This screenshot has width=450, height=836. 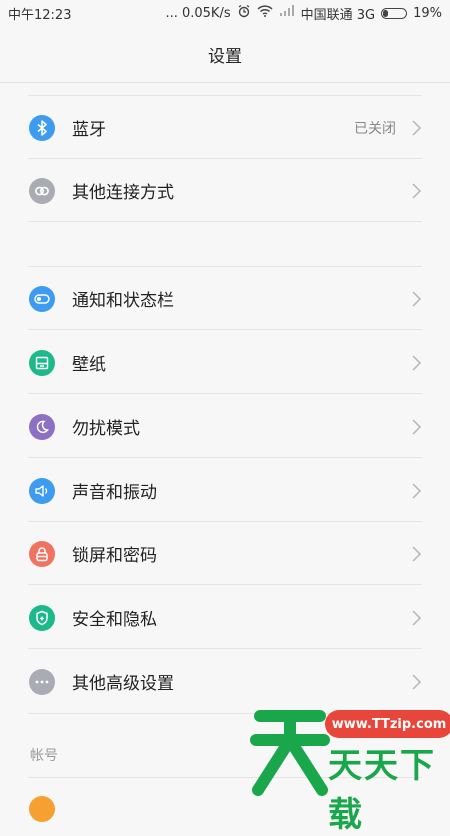 What do you see at coordinates (198, 13) in the screenshot?
I see `network-speed: ... 0.05K/s` at bounding box center [198, 13].